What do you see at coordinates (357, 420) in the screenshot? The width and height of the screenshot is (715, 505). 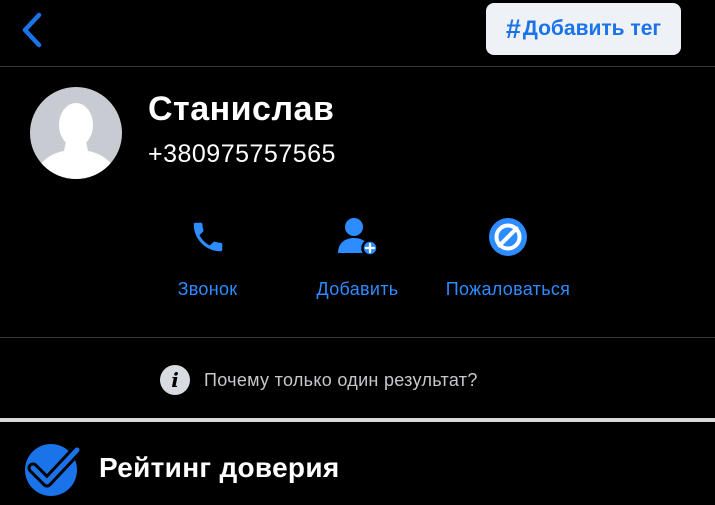 I see `section-divider` at bounding box center [357, 420].